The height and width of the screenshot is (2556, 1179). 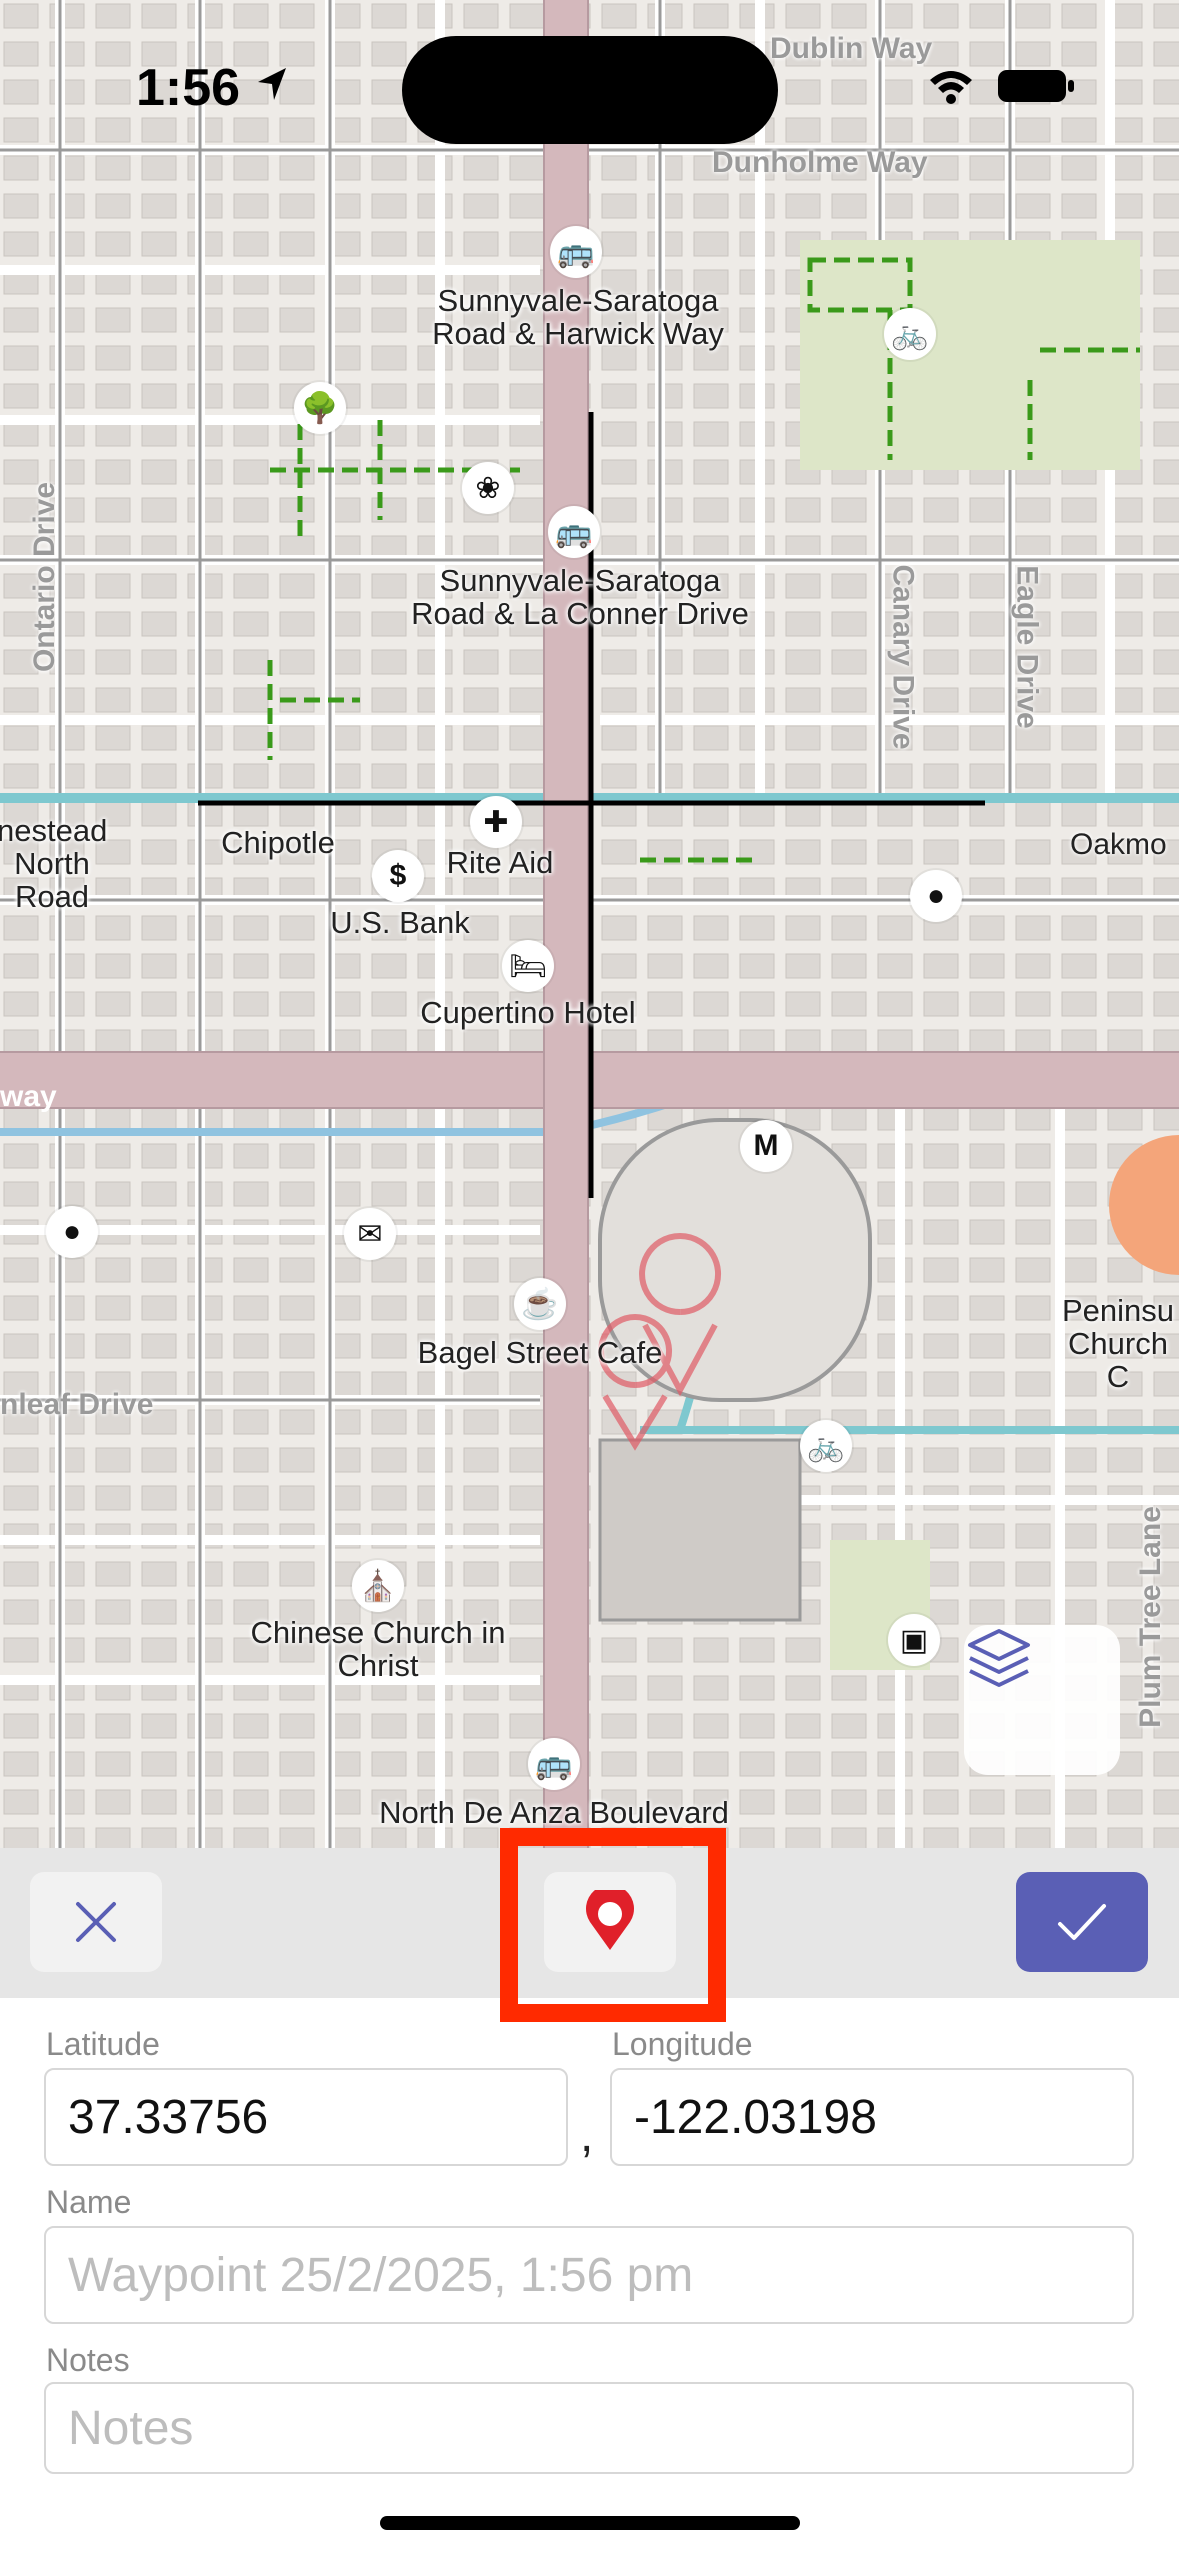 I want to click on checkmark-icon, so click(x=1082, y=1922).